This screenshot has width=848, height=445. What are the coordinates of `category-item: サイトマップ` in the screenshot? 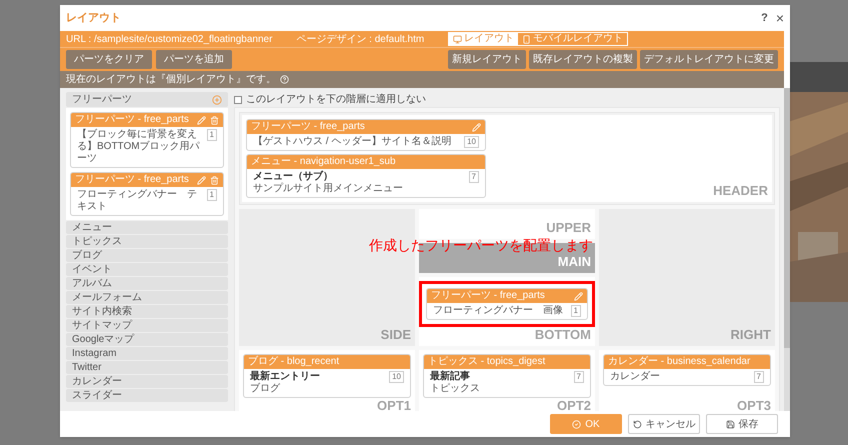 It's located at (147, 325).